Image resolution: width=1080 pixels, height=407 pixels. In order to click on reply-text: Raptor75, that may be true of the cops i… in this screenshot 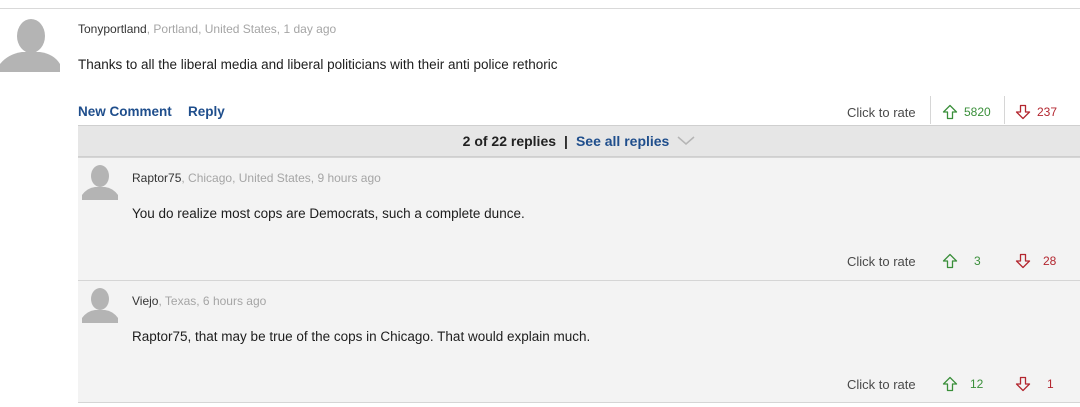, I will do `click(361, 336)`.